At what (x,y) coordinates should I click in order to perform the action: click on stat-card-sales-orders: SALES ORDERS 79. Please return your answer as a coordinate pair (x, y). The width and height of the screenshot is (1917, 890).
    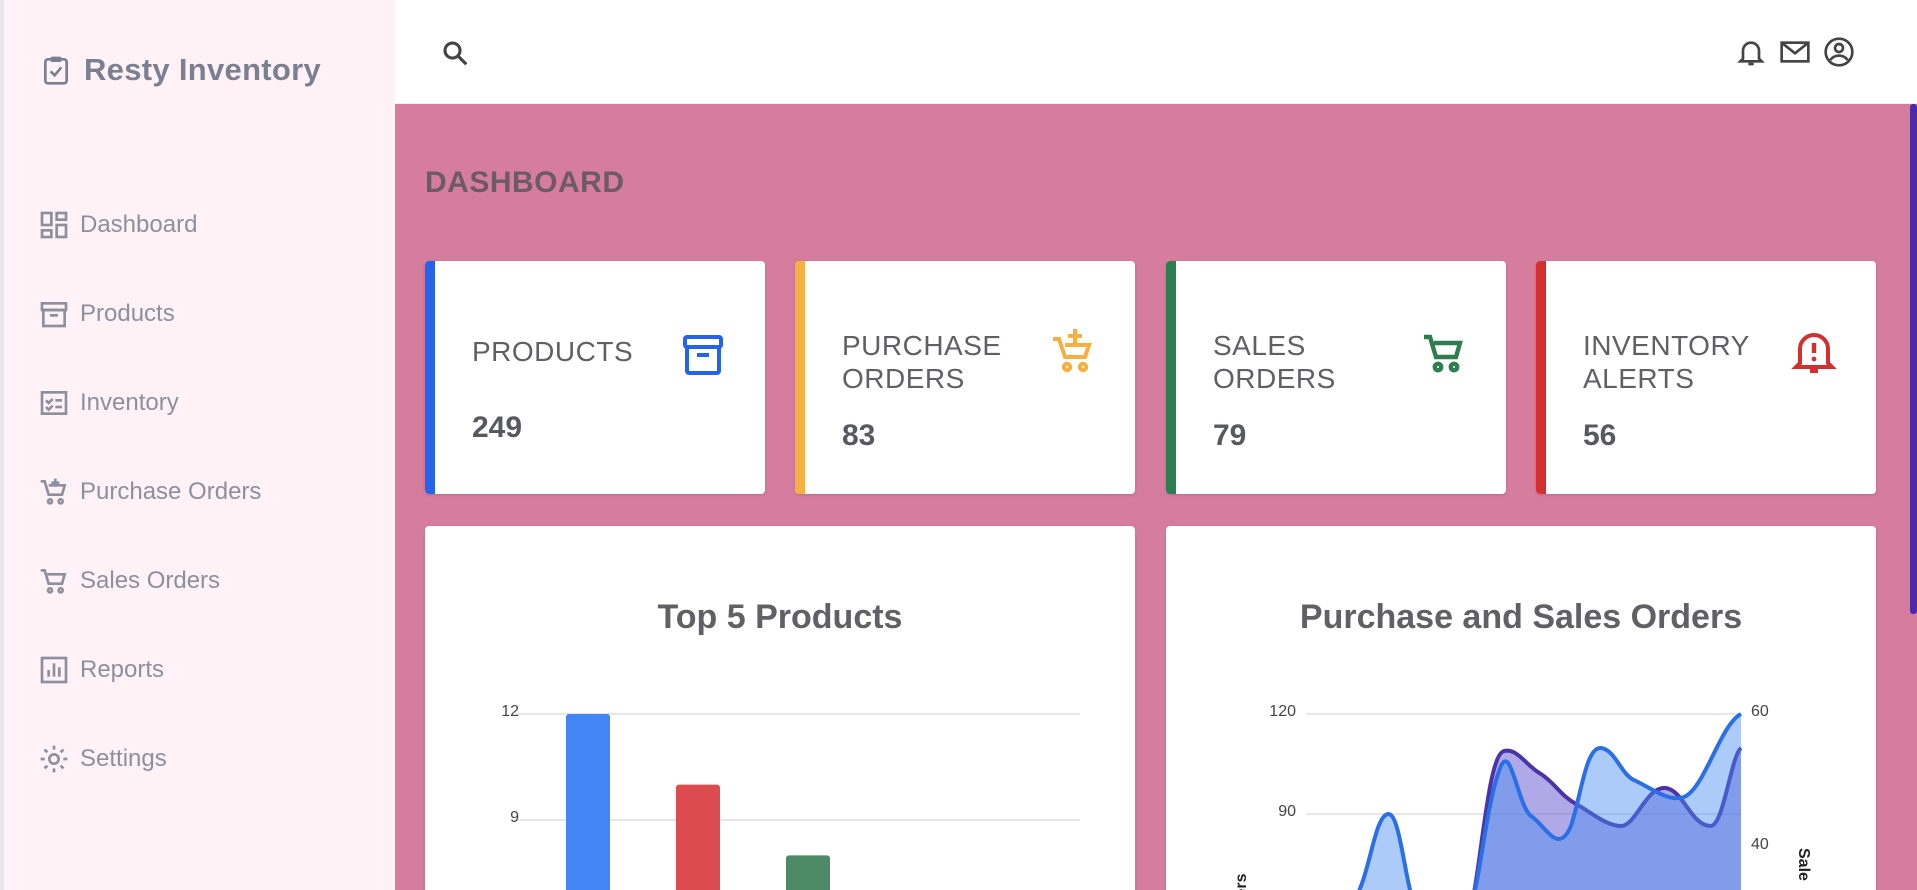
    Looking at the image, I should click on (1336, 377).